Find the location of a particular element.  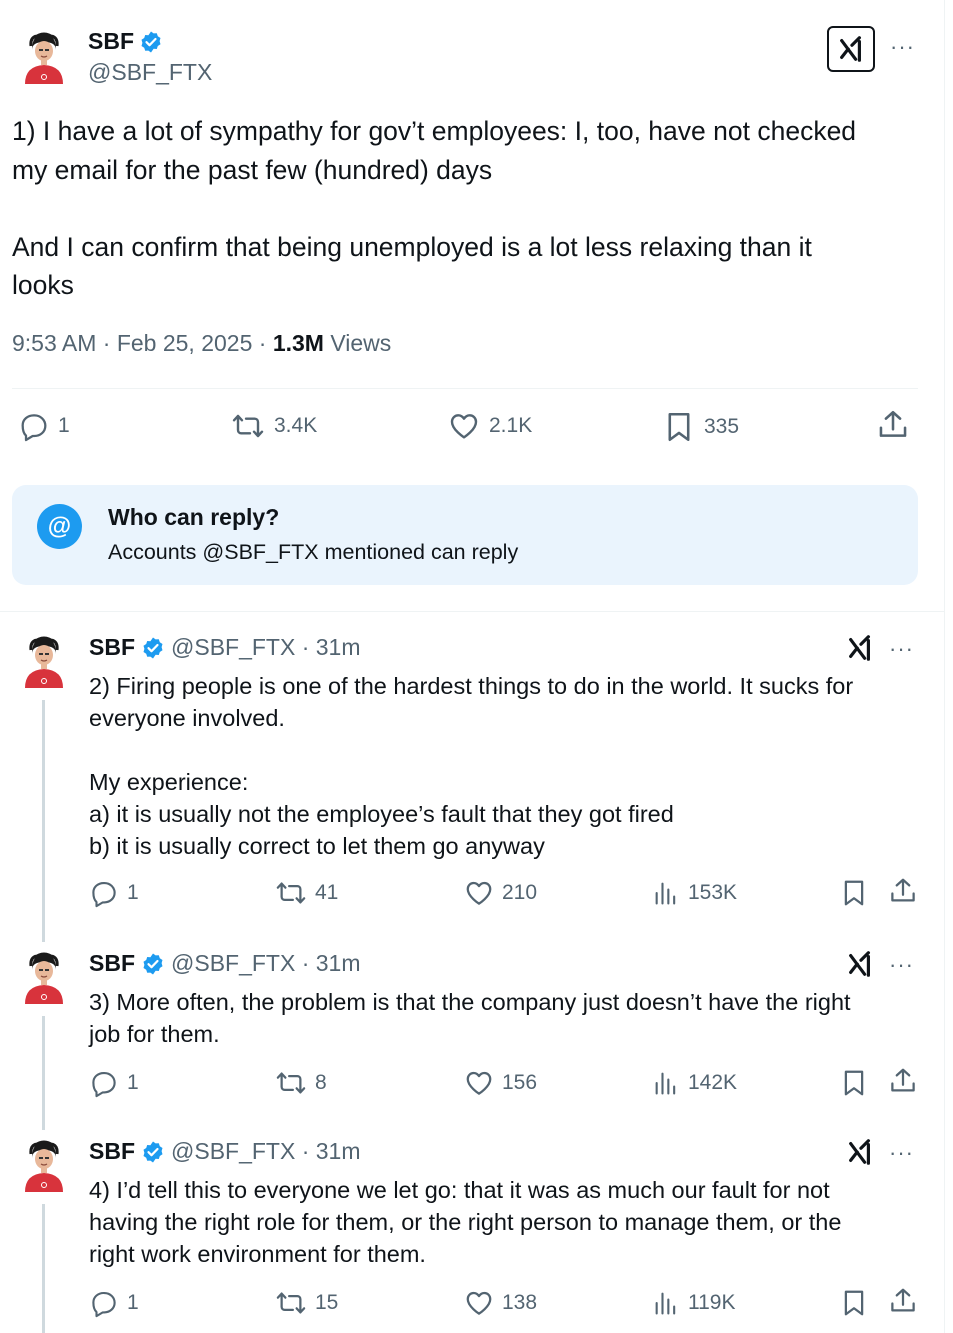

views-count: 142K is located at coordinates (713, 1082).